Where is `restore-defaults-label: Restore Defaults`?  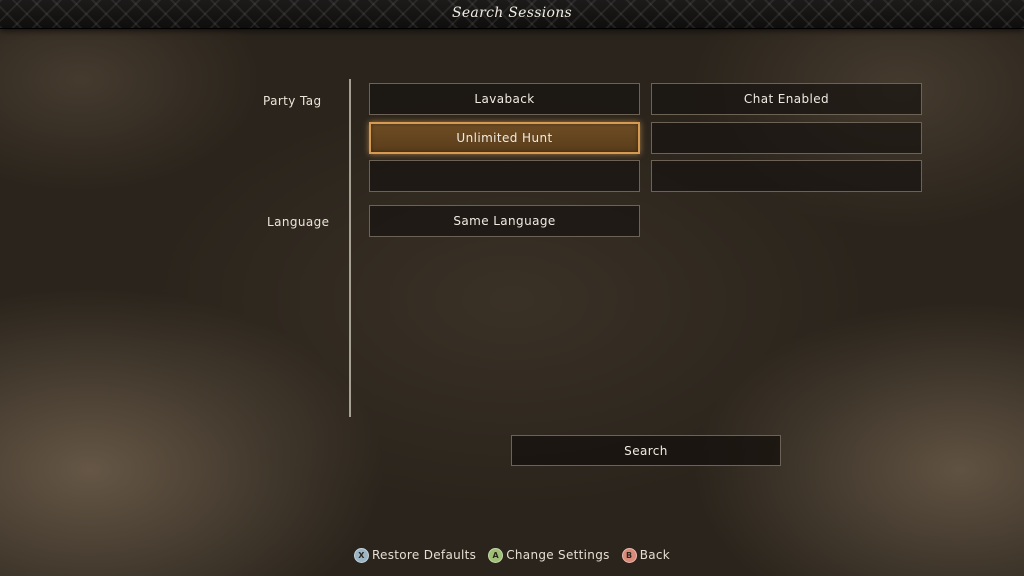
restore-defaults-label: Restore Defaults is located at coordinates (424, 555).